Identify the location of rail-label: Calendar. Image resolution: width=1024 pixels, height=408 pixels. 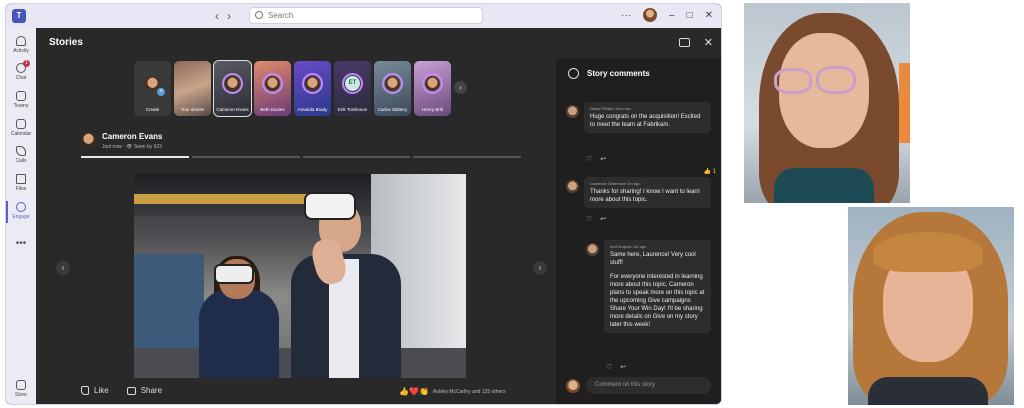
(21, 134).